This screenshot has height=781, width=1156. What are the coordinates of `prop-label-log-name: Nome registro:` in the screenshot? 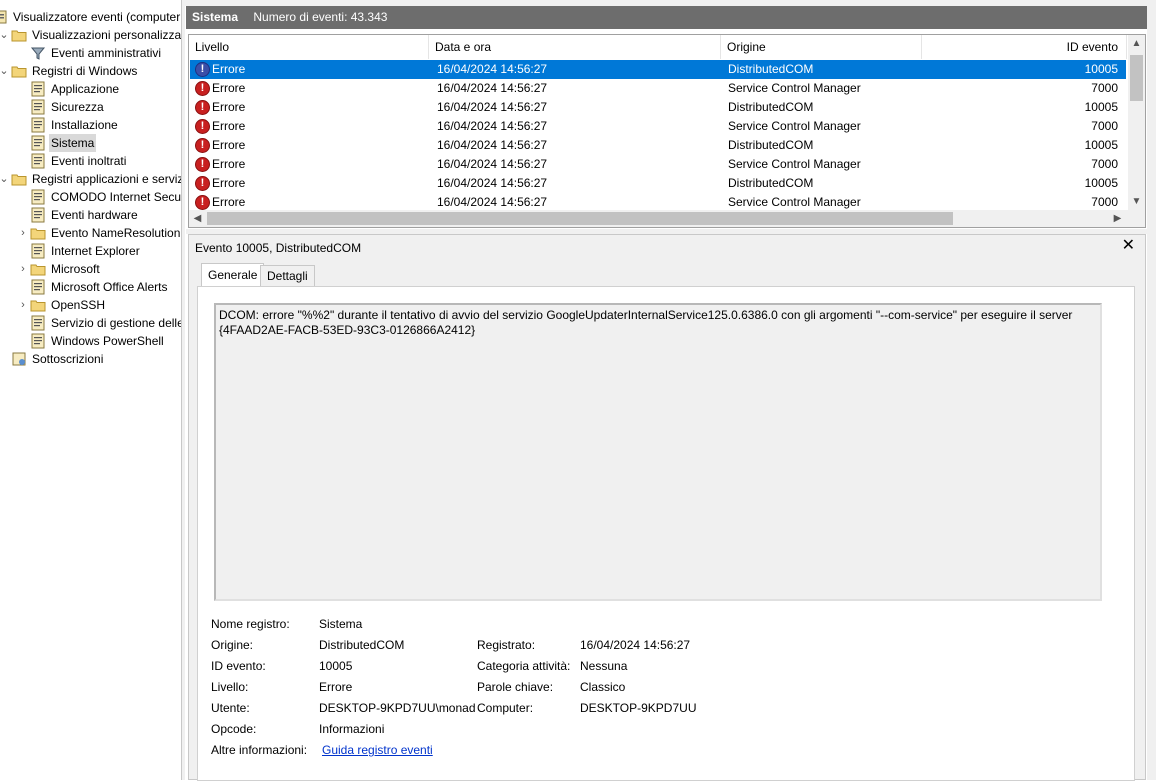 It's located at (250, 624).